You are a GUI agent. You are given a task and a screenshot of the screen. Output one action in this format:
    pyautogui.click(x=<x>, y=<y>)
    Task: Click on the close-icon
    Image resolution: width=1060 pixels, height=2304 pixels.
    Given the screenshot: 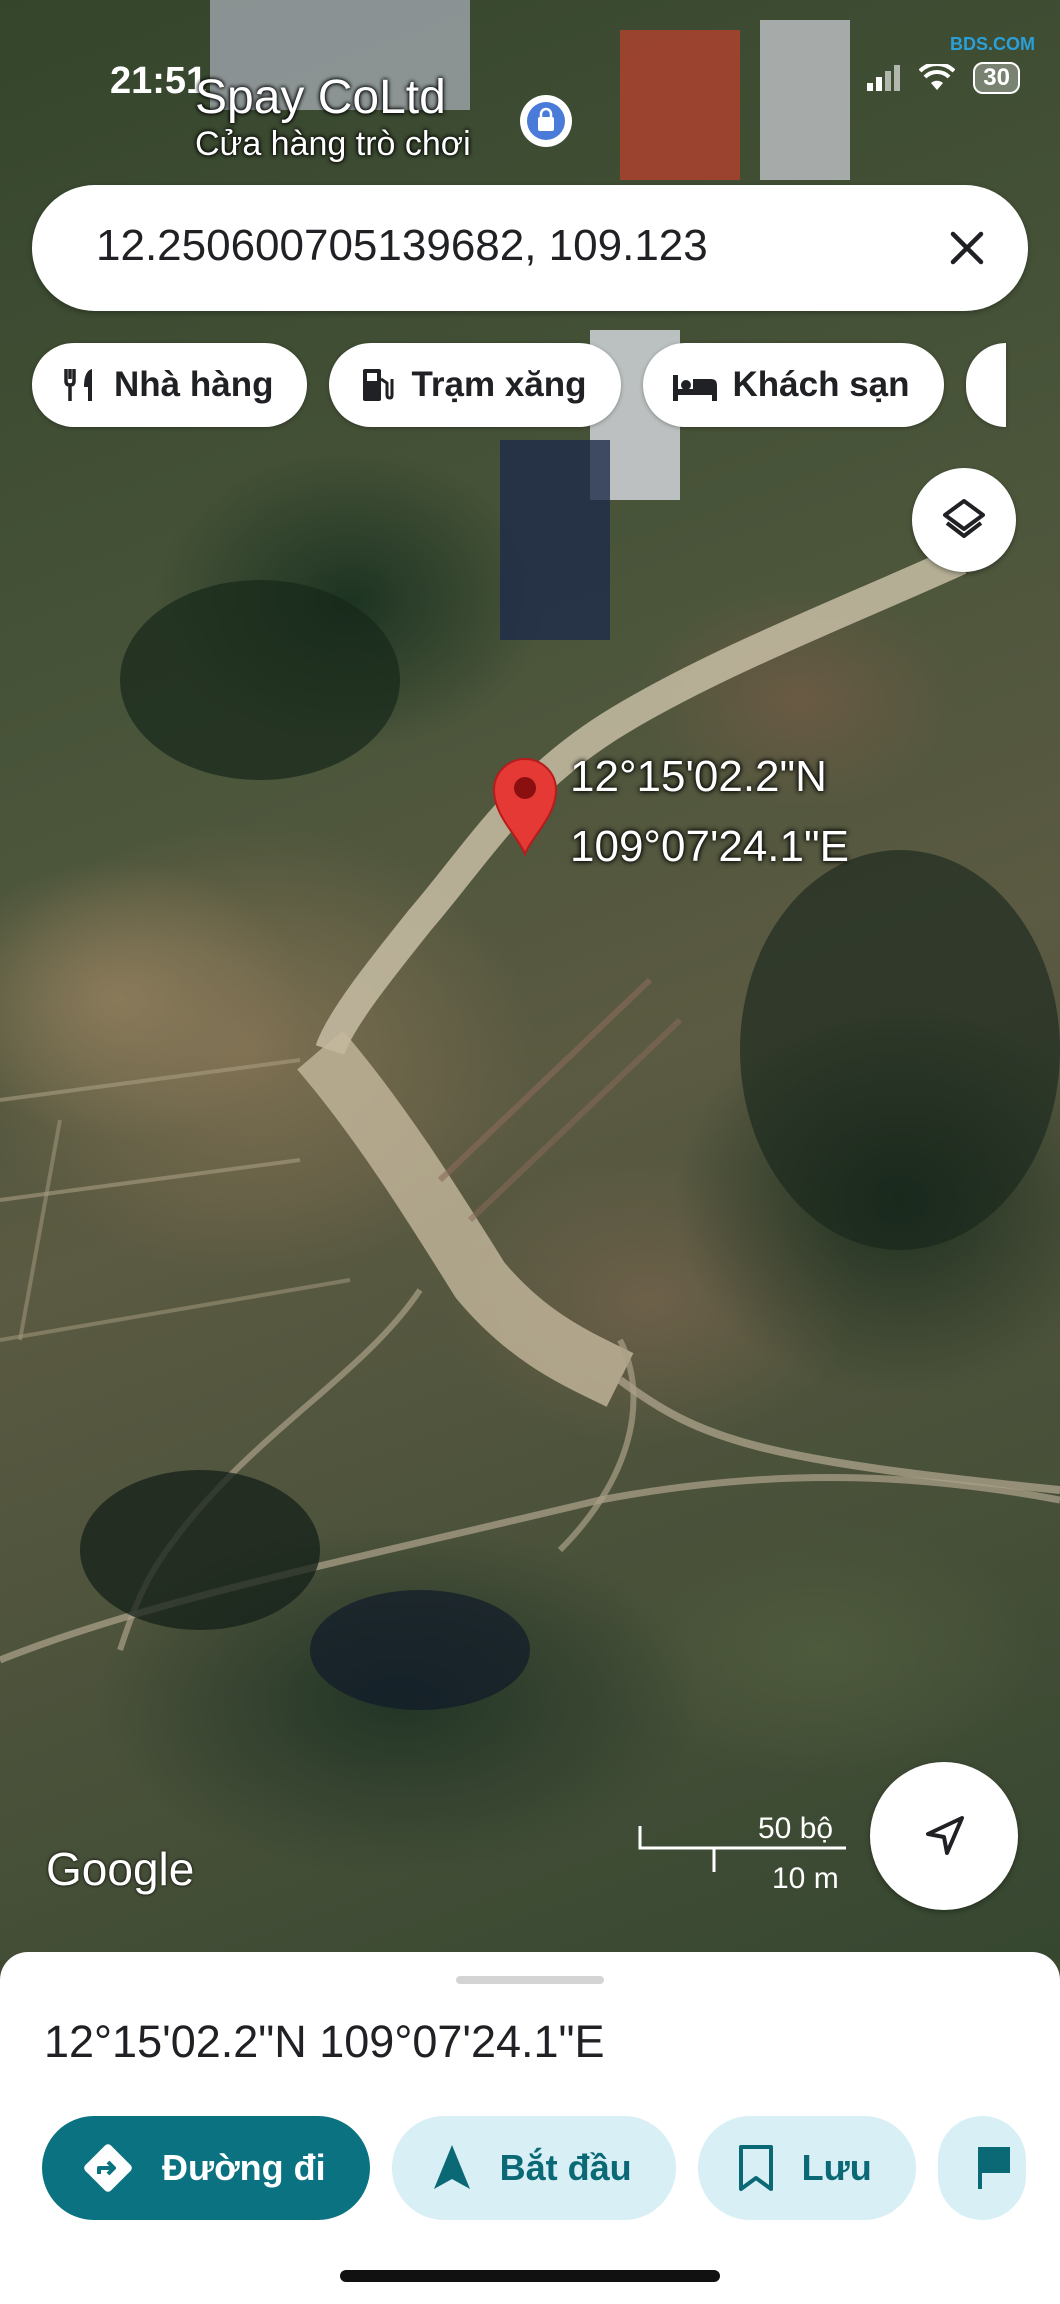 What is the action you would take?
    pyautogui.click(x=967, y=248)
    